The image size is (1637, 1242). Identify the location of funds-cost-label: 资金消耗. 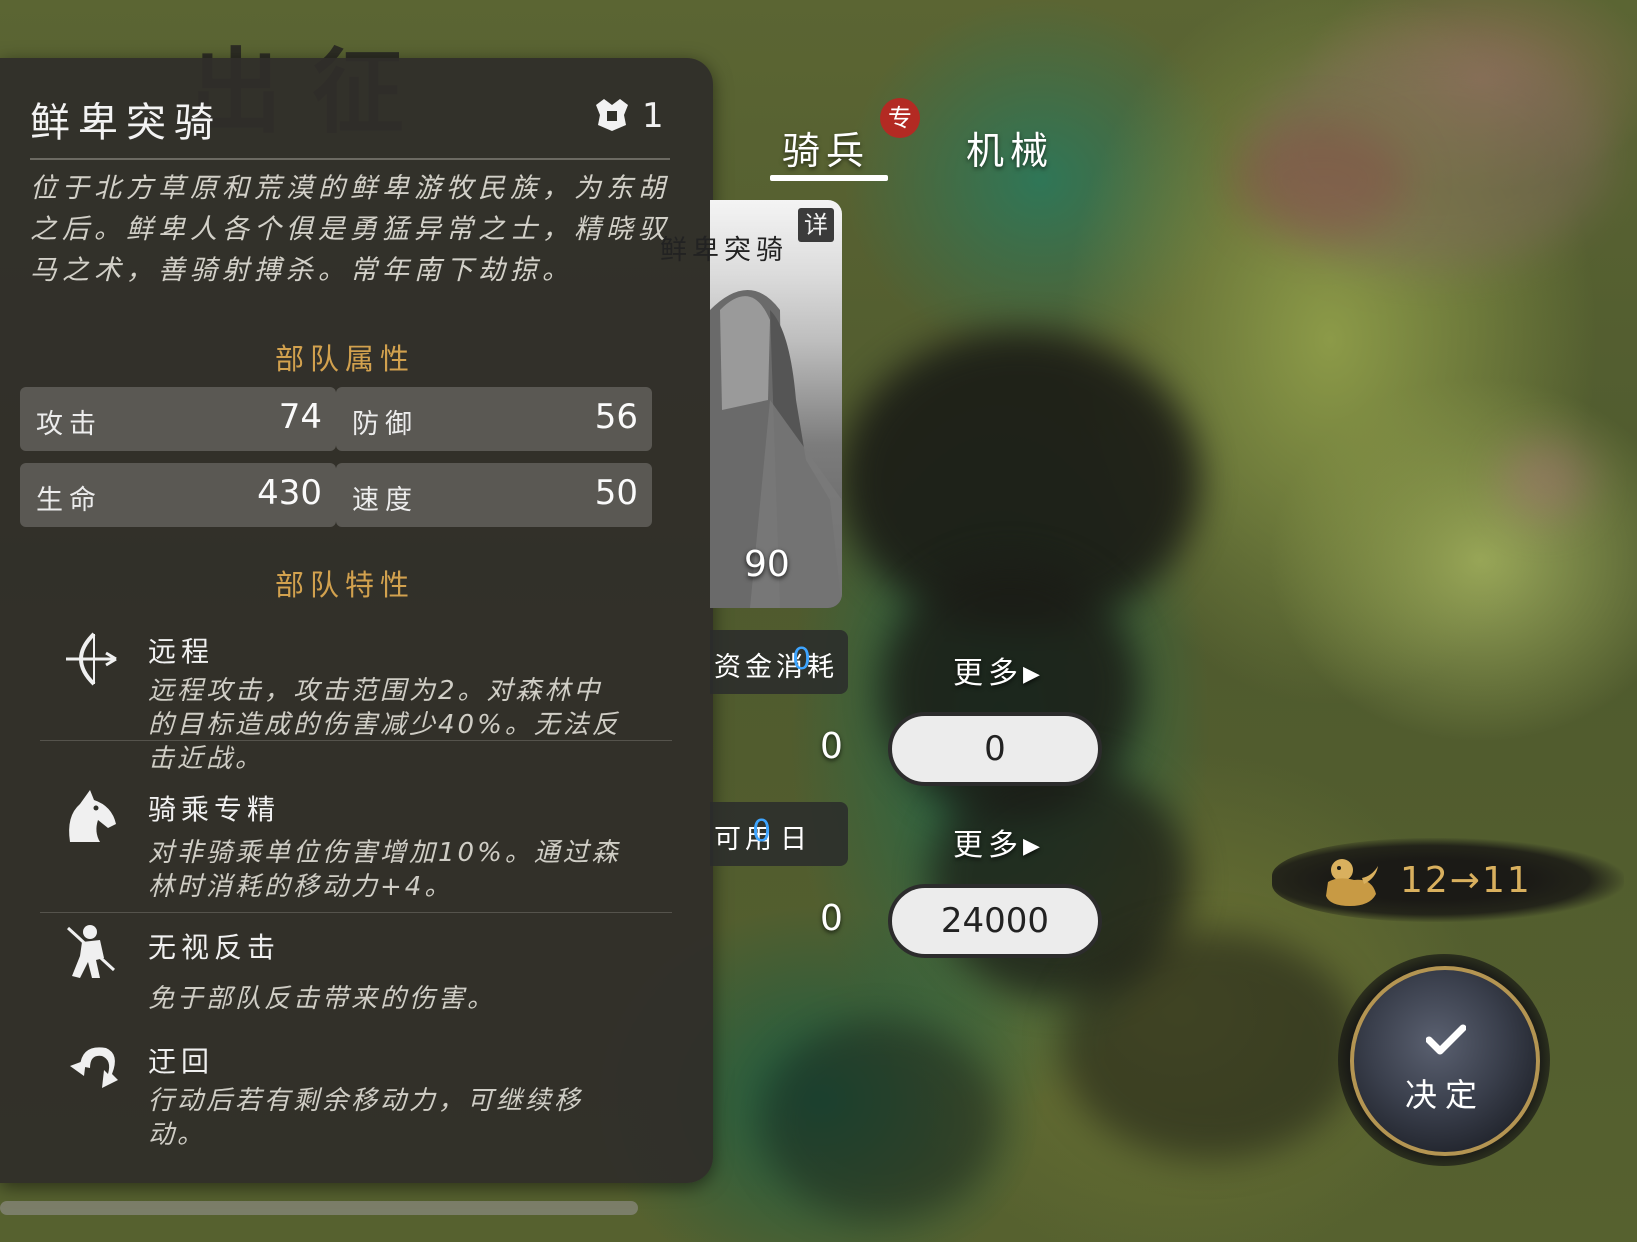
(776, 667).